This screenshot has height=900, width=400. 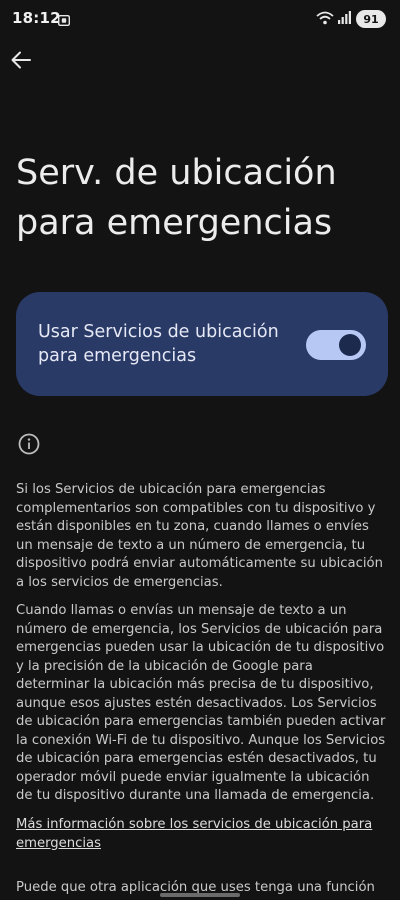 I want to click on battery-level: 91, so click(x=371, y=19).